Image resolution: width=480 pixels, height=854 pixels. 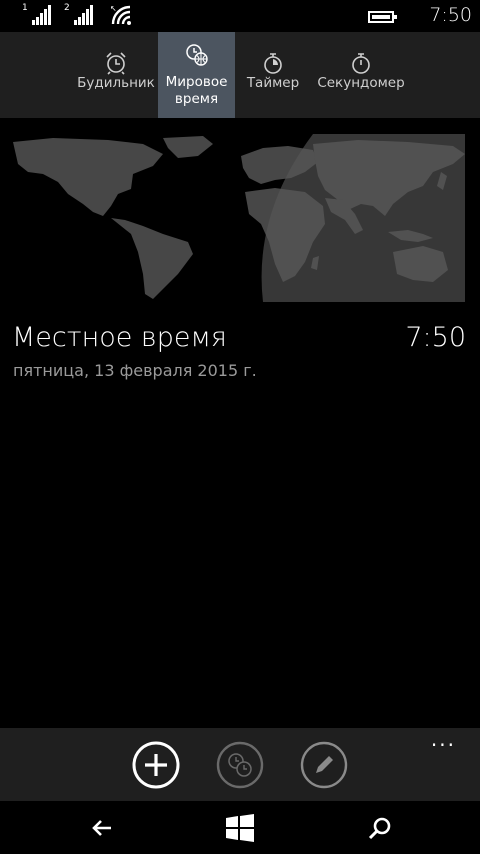 I want to click on navigation-bar, so click(x=240, y=827).